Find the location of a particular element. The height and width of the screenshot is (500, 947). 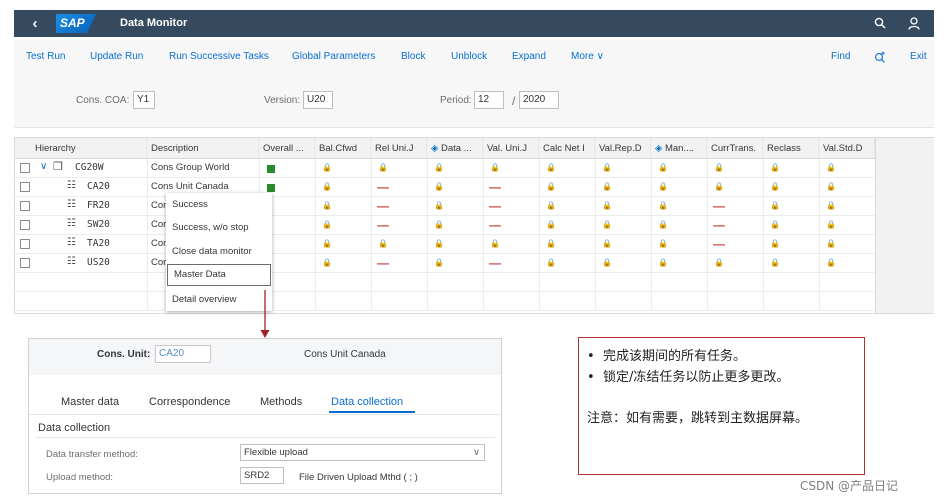

update-run-button: Update Run is located at coordinates (116, 56).